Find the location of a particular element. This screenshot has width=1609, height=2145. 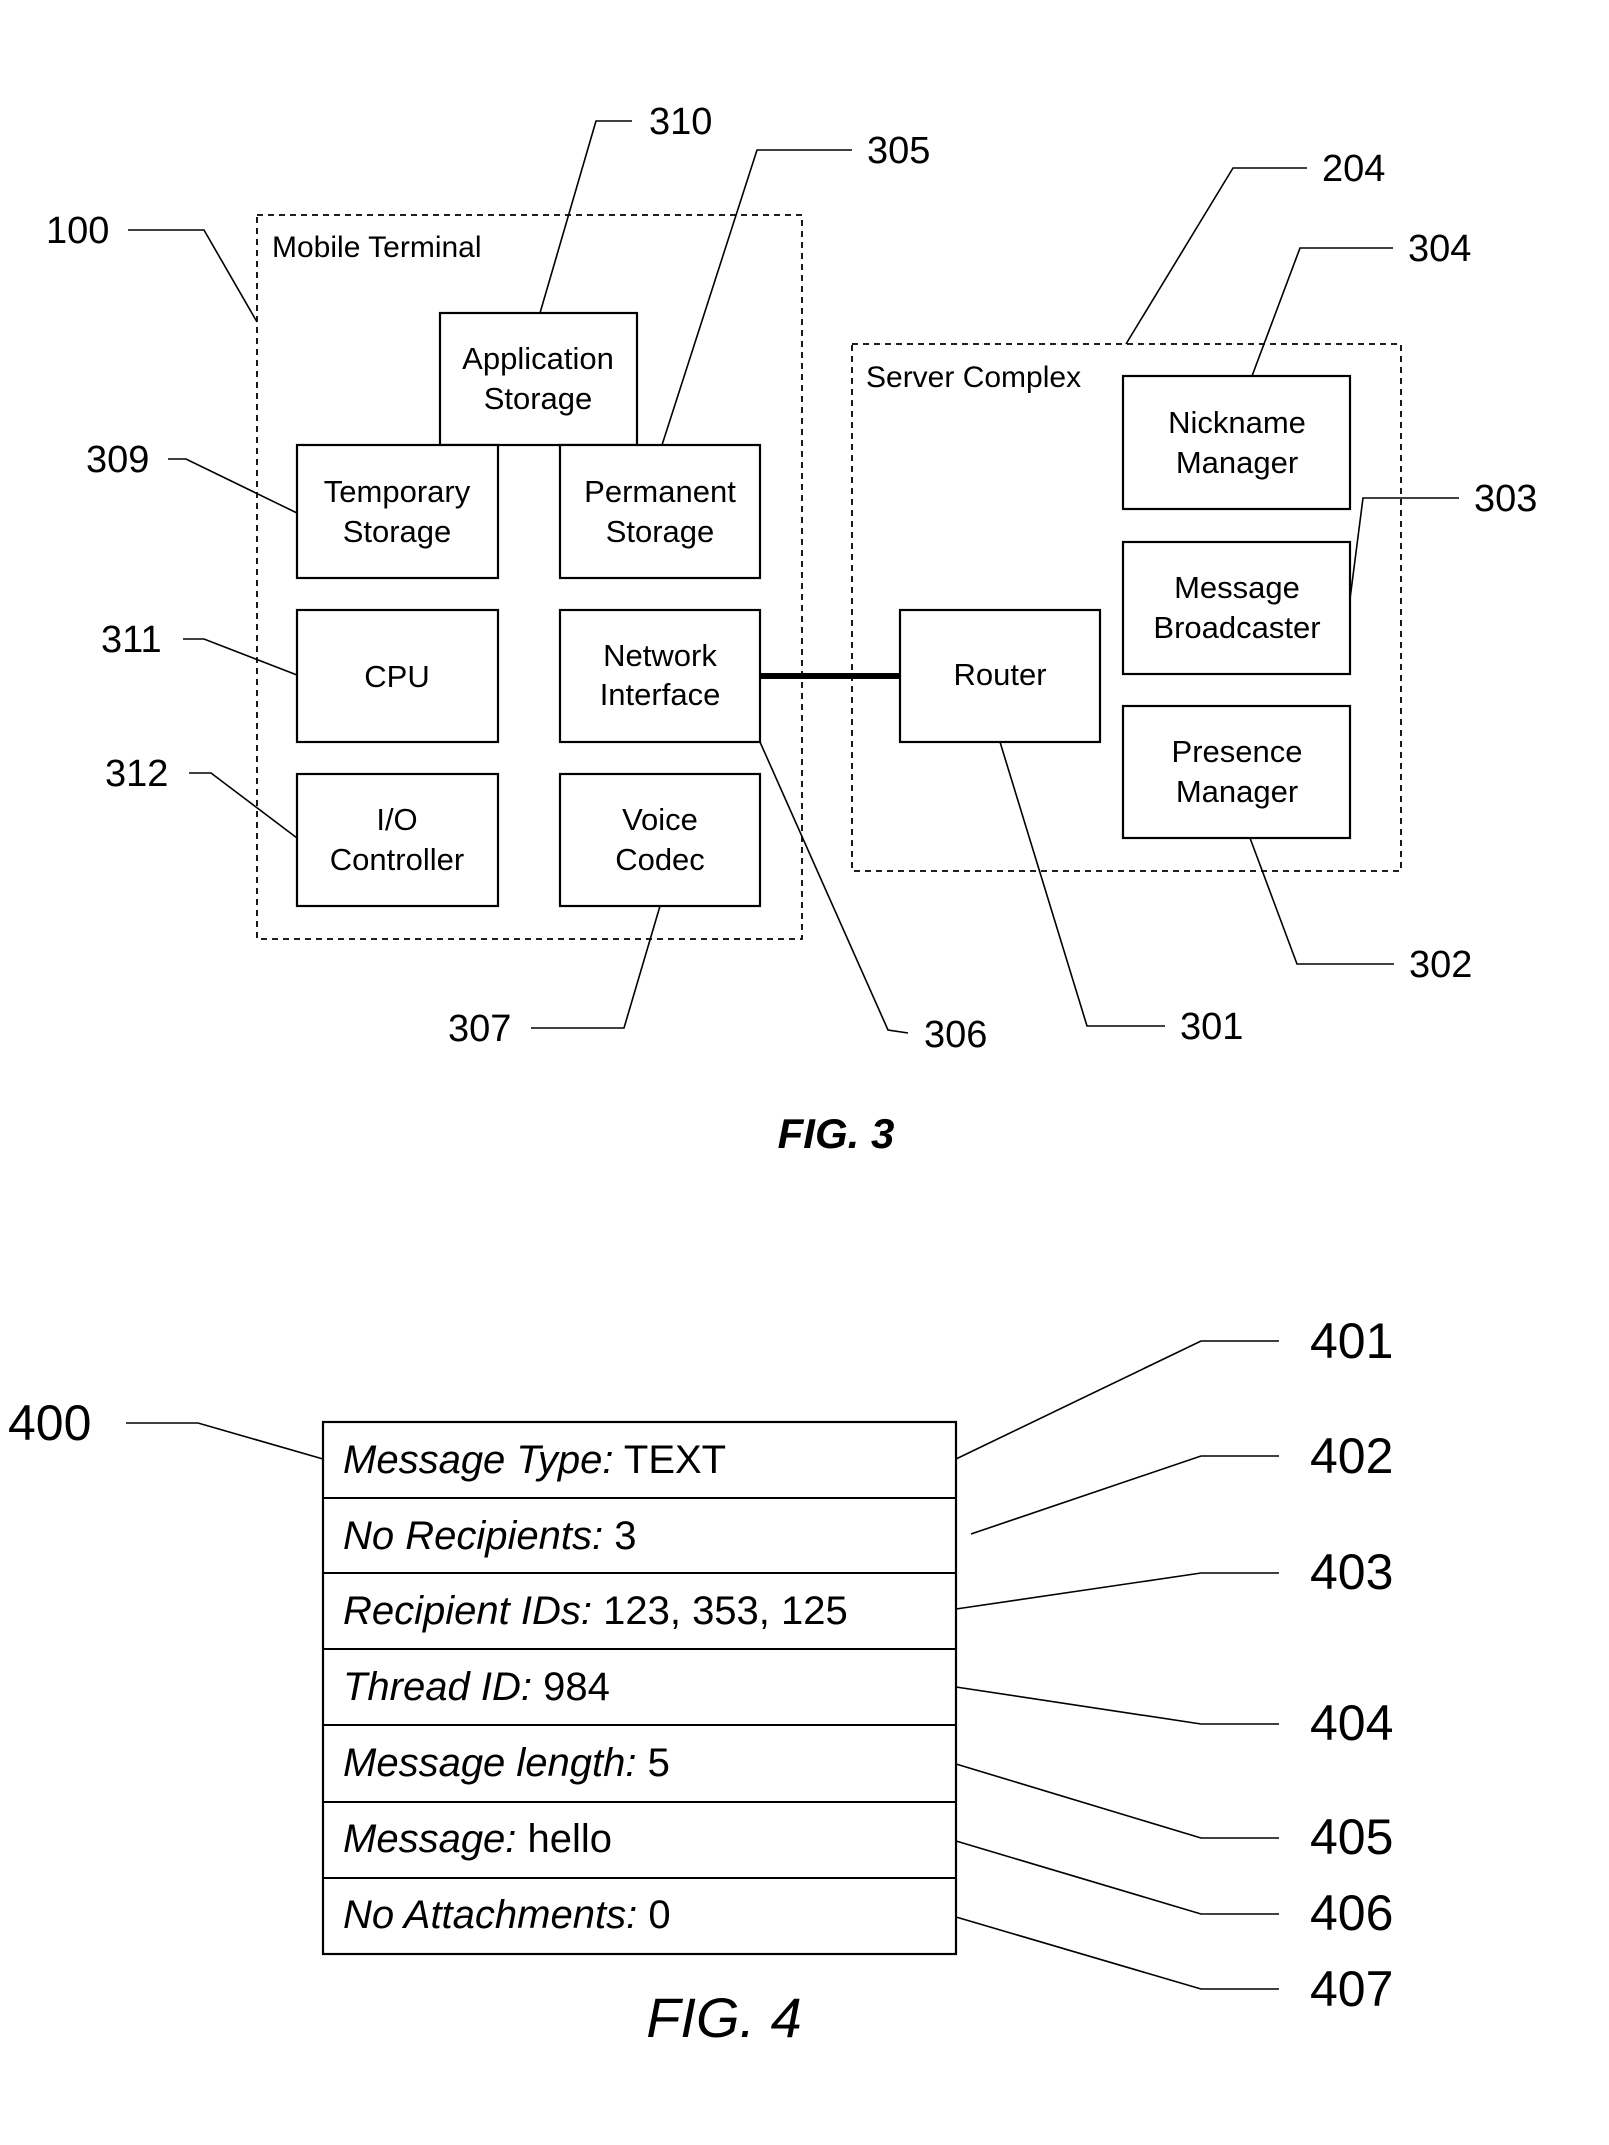

ref-309: 309 is located at coordinates (117, 460).